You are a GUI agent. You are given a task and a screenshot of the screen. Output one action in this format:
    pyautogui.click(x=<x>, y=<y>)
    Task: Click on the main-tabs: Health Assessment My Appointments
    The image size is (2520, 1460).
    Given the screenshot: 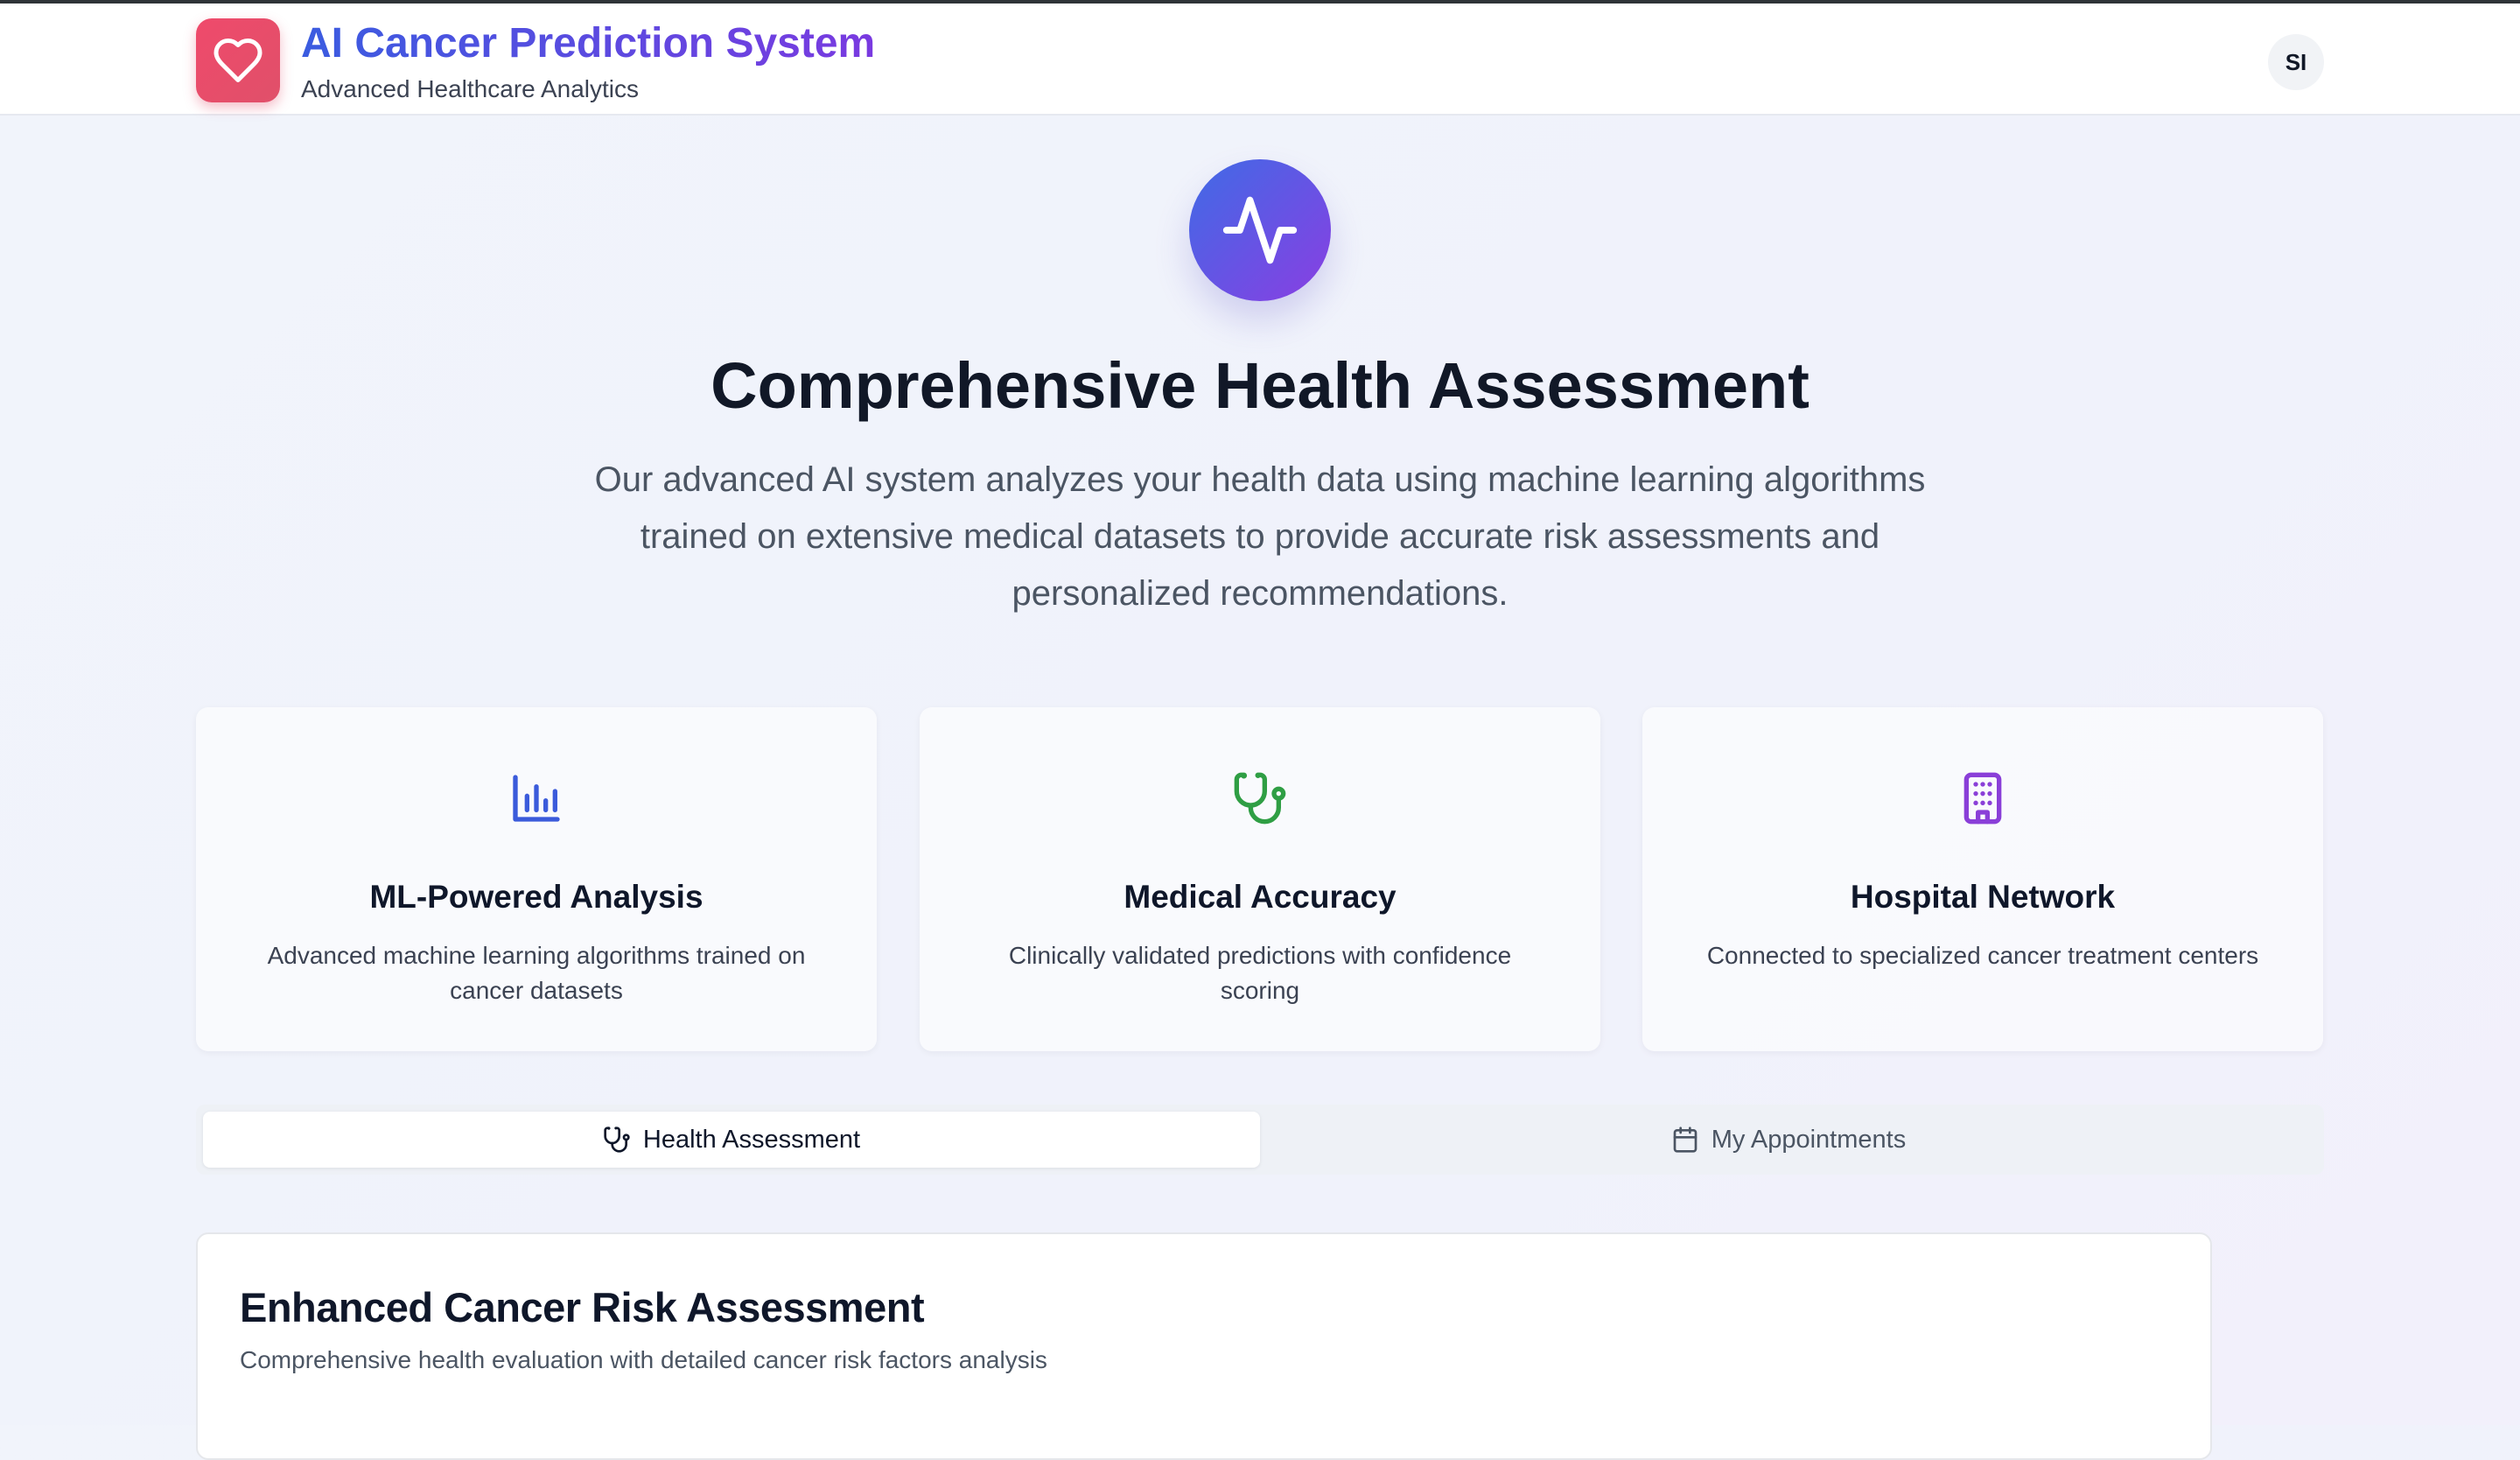 What is the action you would take?
    pyautogui.click(x=1260, y=1140)
    